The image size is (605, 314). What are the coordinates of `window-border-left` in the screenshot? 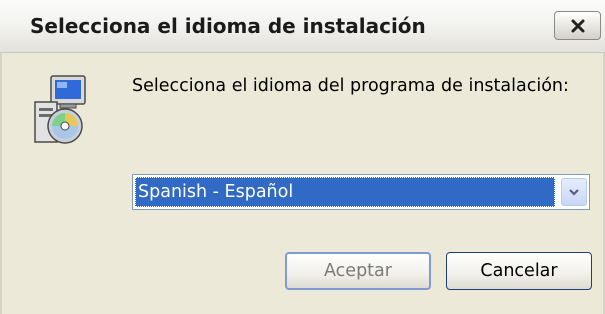 It's located at (1, 183).